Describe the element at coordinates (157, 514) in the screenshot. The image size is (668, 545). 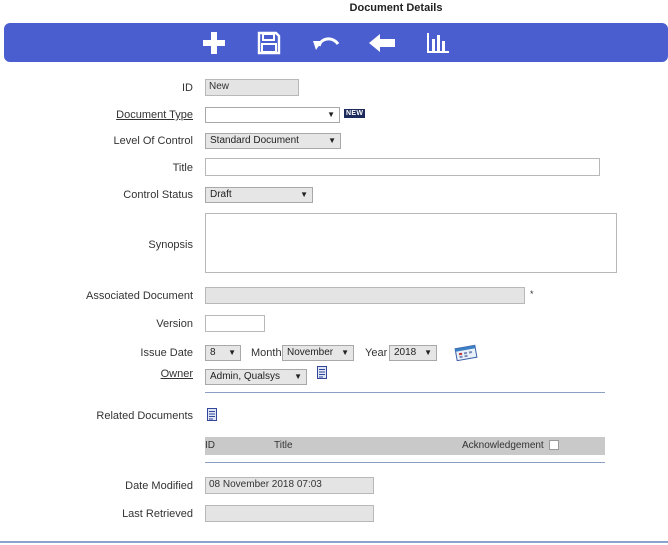
I see `last-retrieved-label: Last Retrieved` at that location.